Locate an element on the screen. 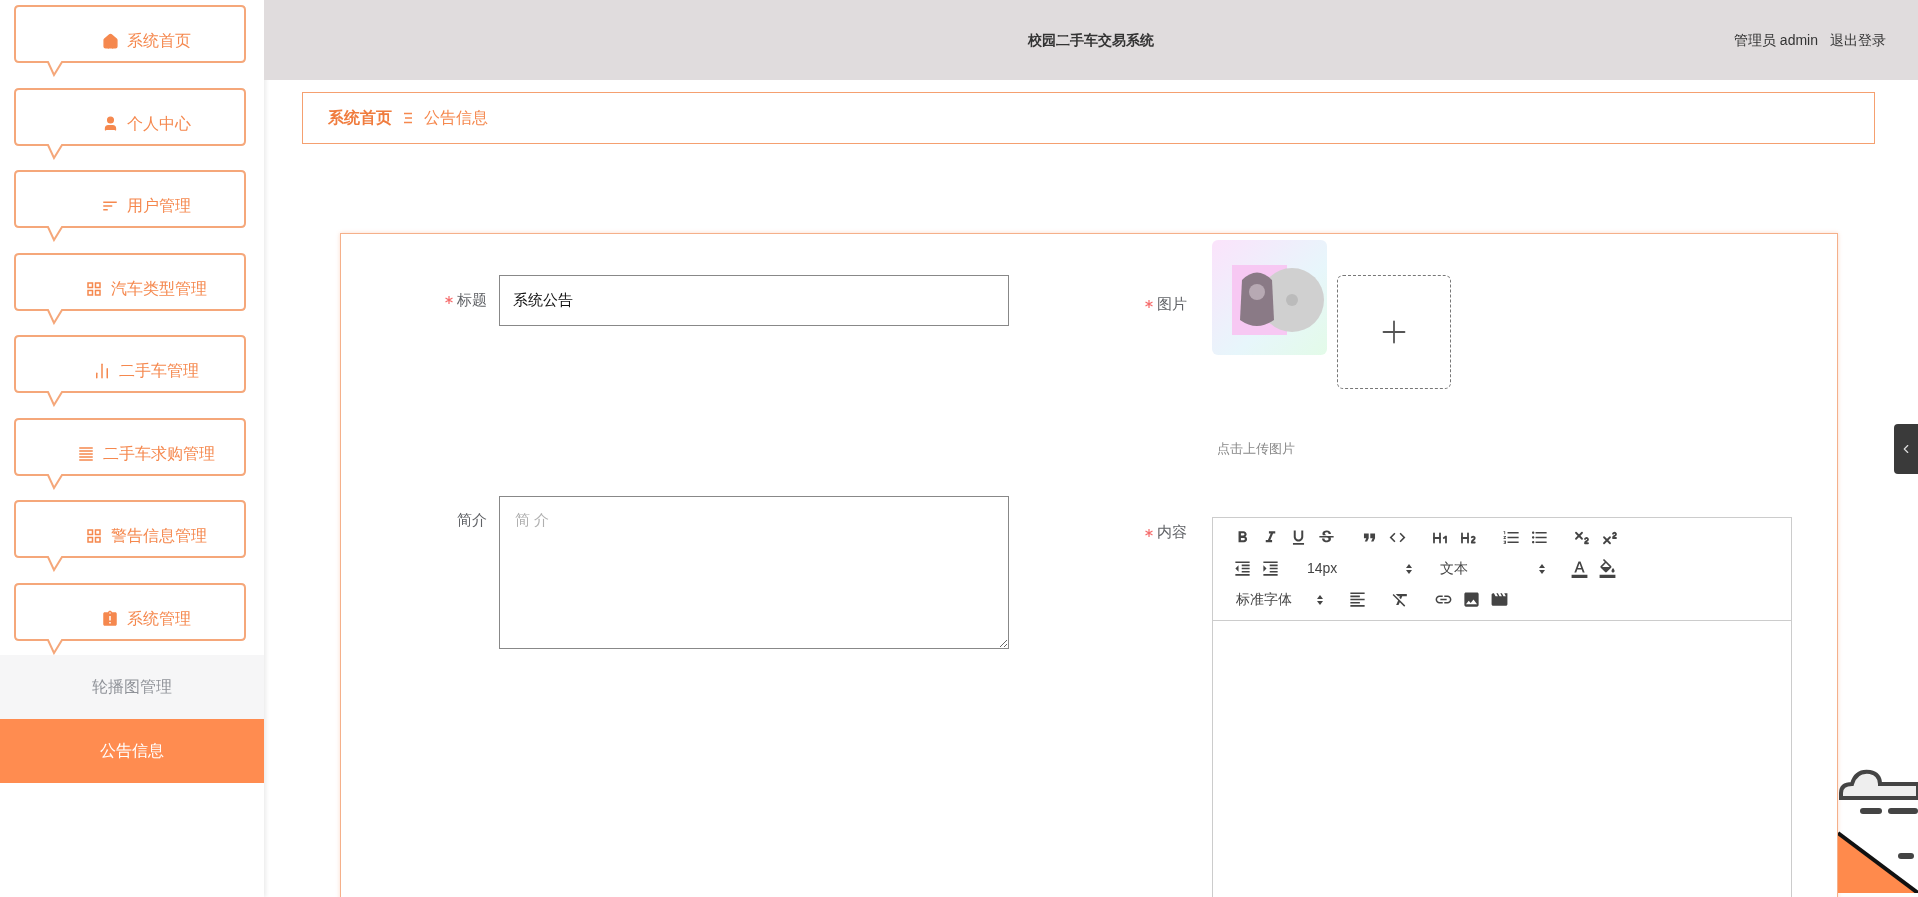 This screenshot has height=897, width=1918. sidebar-item: 系统管理 is located at coordinates (130, 618).